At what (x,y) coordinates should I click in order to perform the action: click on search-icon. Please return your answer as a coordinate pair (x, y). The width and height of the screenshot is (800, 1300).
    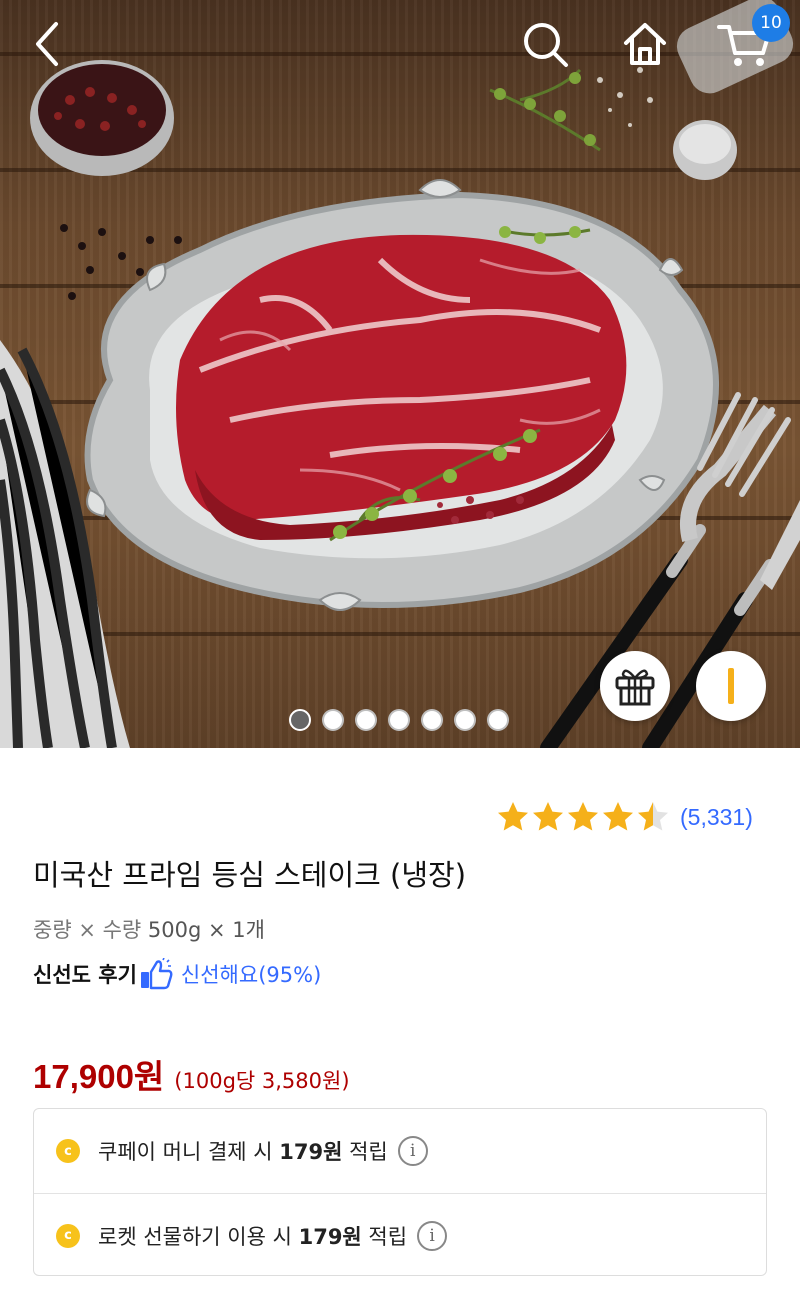
    Looking at the image, I should click on (546, 45).